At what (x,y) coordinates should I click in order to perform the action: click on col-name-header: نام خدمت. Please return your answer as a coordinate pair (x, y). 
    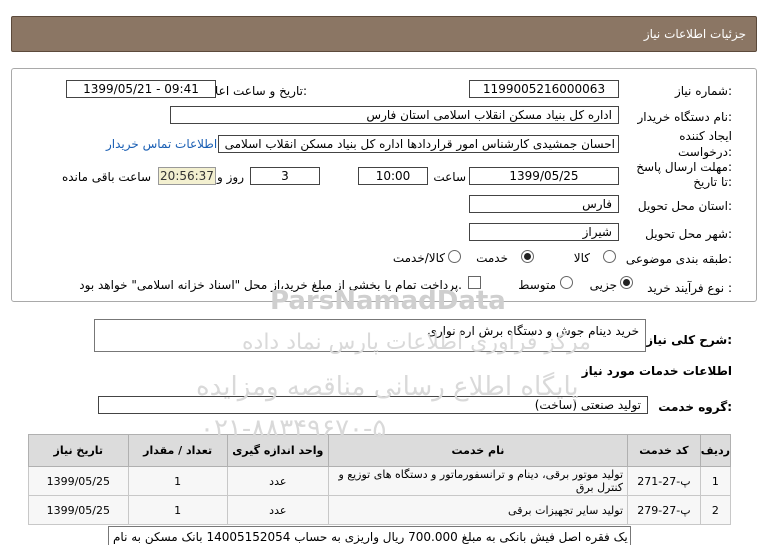
    Looking at the image, I should click on (478, 450).